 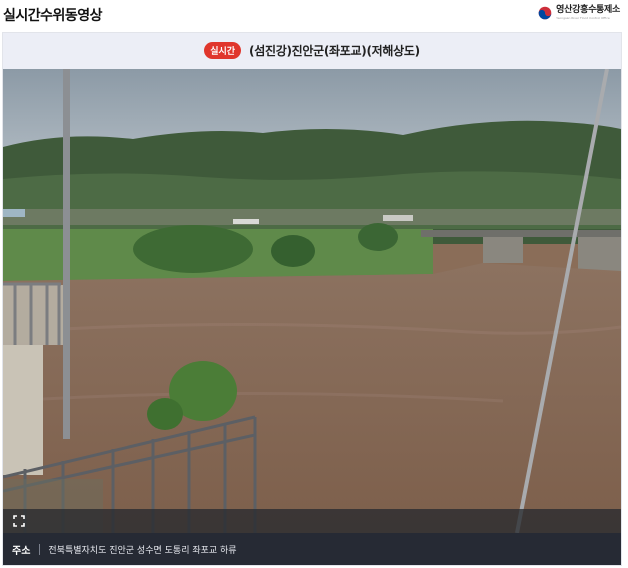 What do you see at coordinates (142, 550) in the screenshot?
I see `address-value: 전북특별자치도 진안군 성수면 도통리 좌포교 하류` at bounding box center [142, 550].